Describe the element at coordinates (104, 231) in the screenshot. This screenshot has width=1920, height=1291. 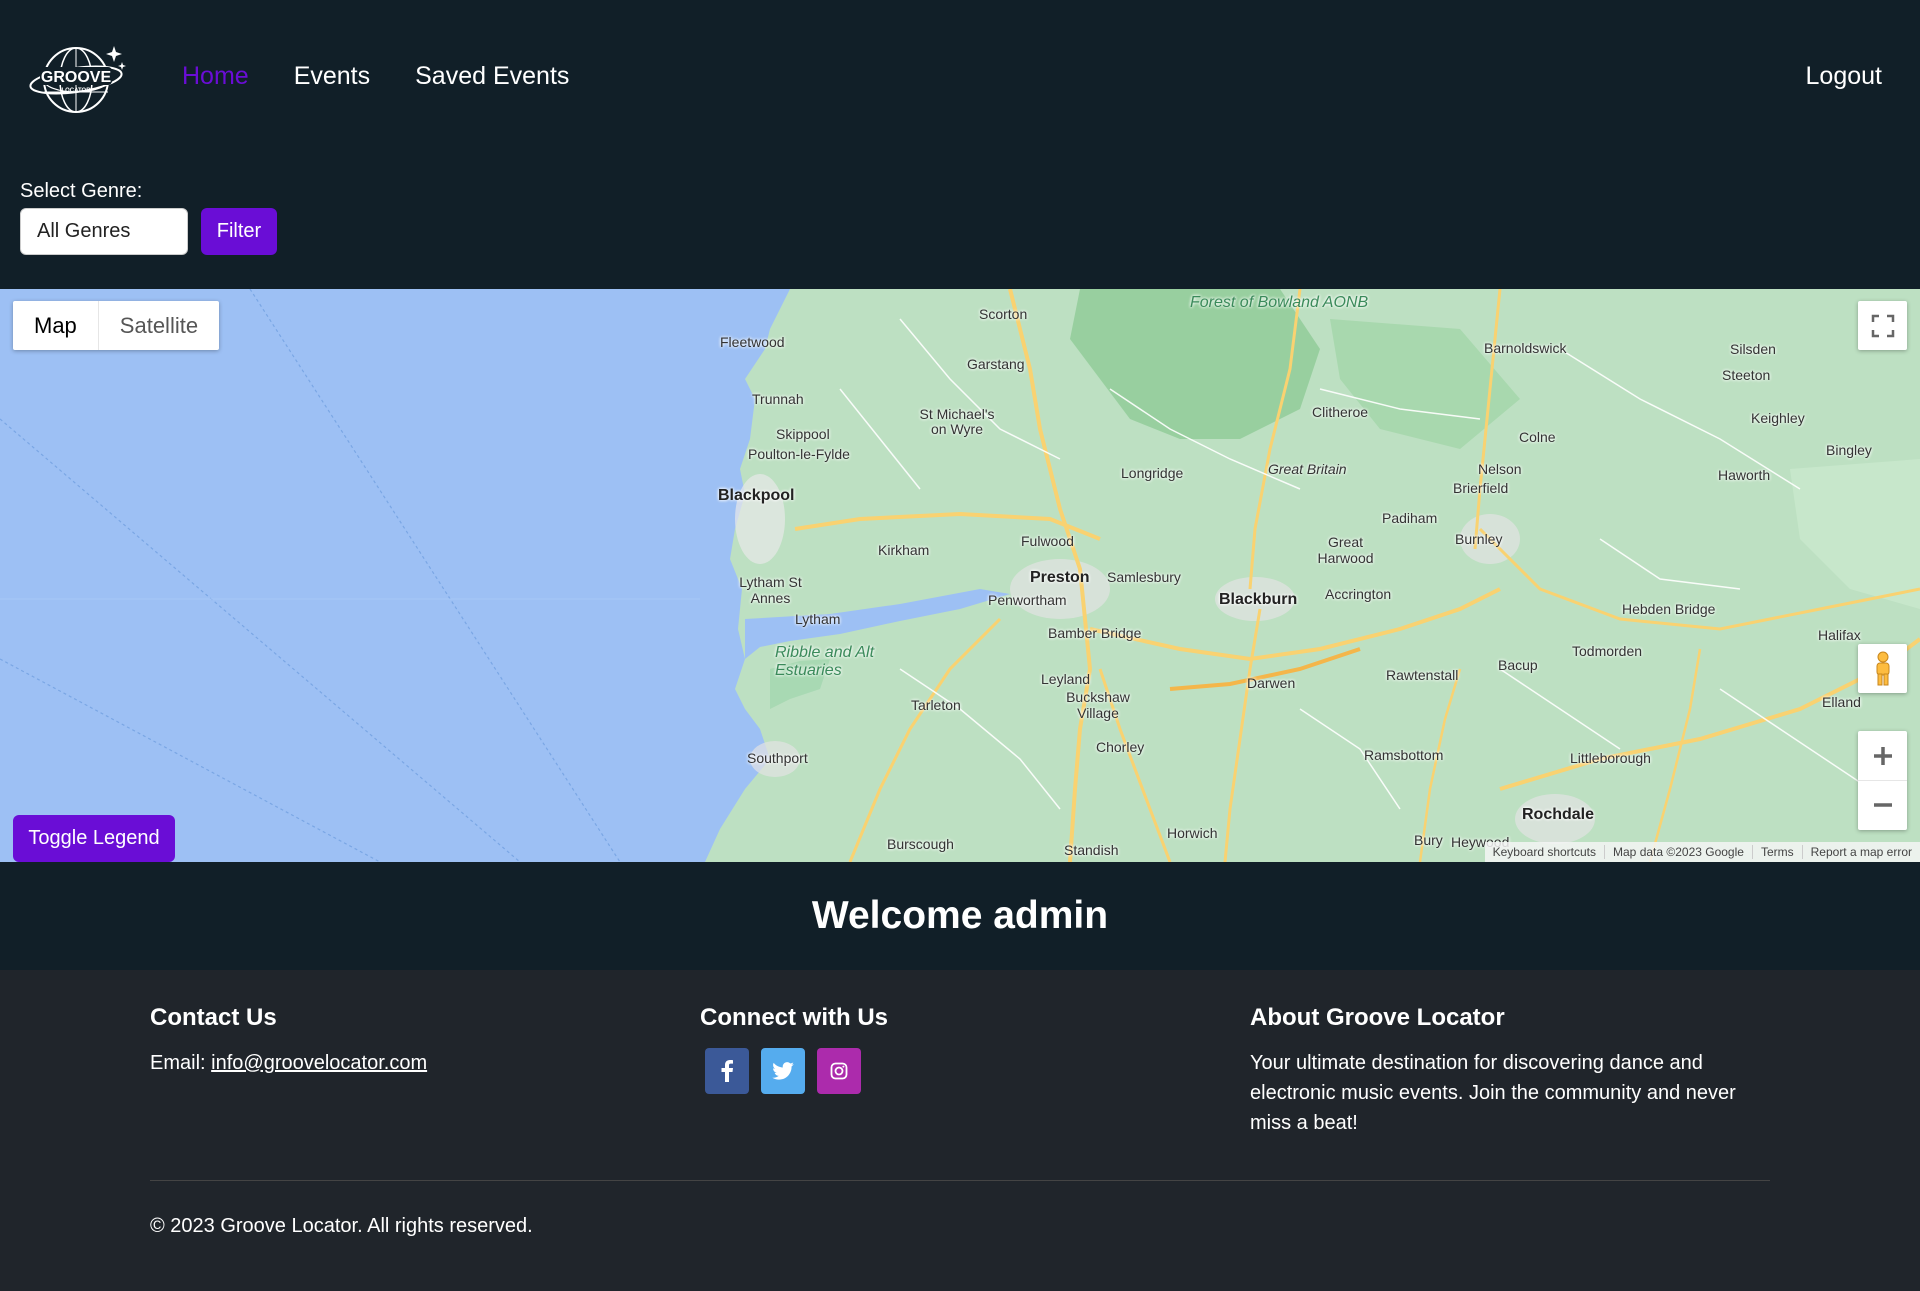
I see `genre-select: All Genres` at that location.